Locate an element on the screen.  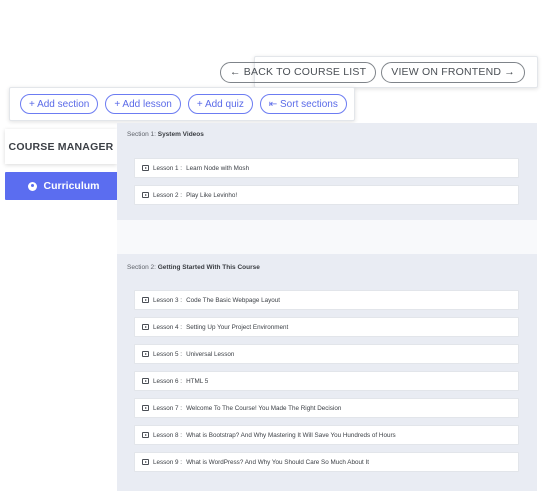
sort-sections-button: ⇤ Sort sections is located at coordinates (303, 104).